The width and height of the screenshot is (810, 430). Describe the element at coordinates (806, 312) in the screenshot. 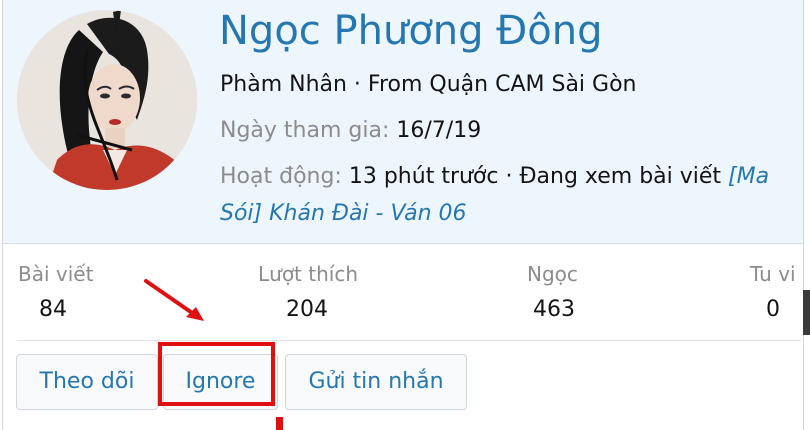

I see `scrollbar-thumb` at that location.